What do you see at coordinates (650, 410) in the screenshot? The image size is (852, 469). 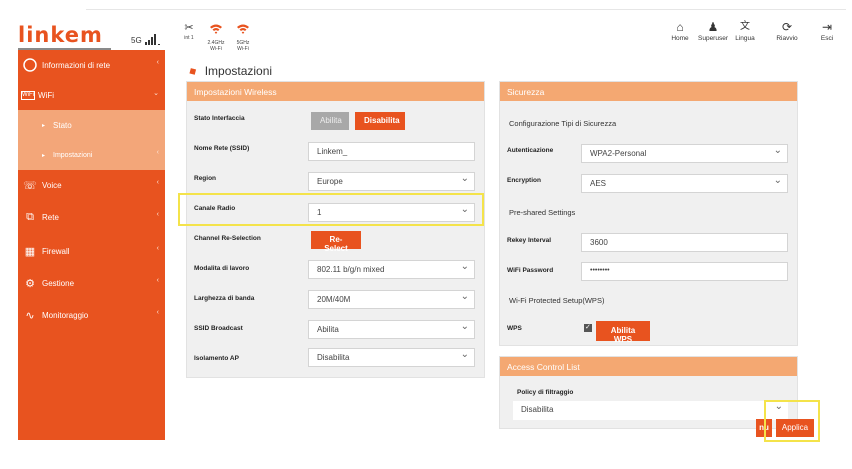 I see `policy-select: Disabilita` at bounding box center [650, 410].